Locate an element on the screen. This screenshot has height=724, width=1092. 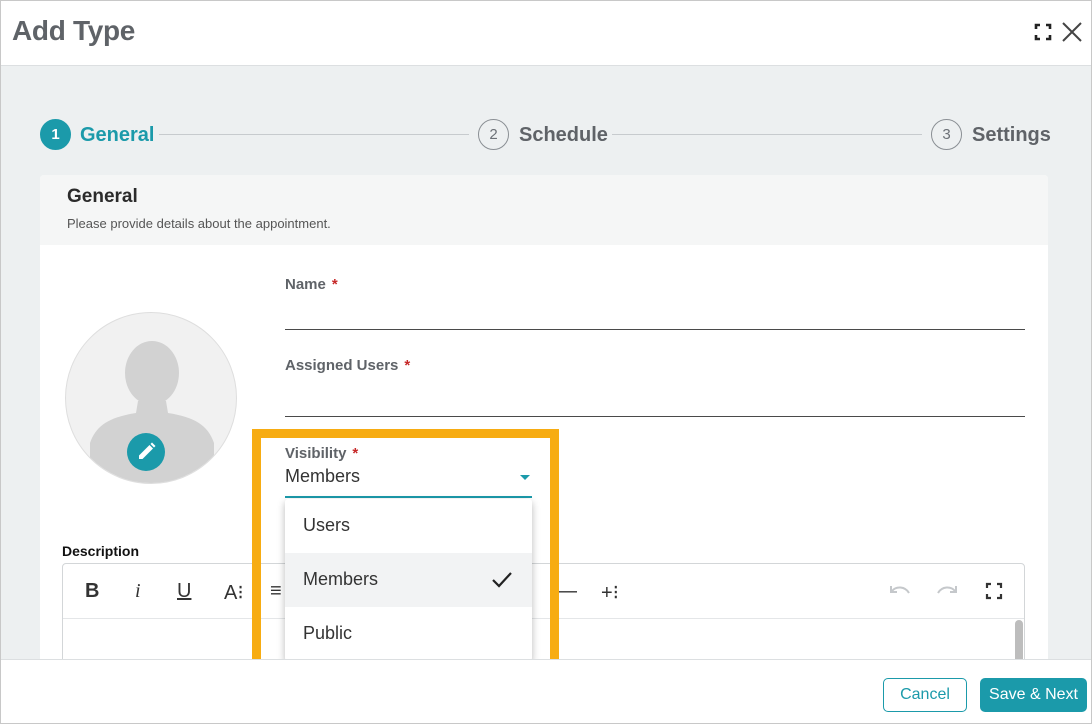
name-label: Name * is located at coordinates (311, 284).